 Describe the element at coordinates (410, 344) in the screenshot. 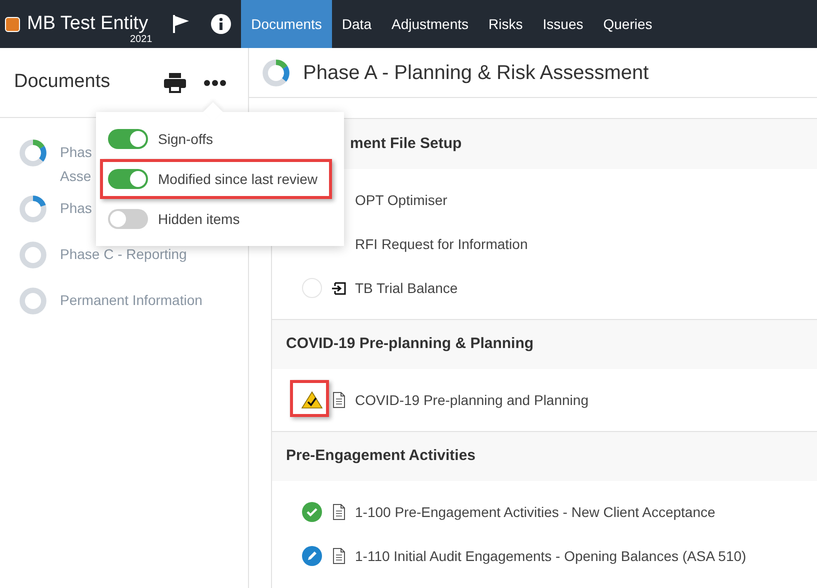

I see `section-heading: COVID-19 Pre-planning & Planning` at that location.